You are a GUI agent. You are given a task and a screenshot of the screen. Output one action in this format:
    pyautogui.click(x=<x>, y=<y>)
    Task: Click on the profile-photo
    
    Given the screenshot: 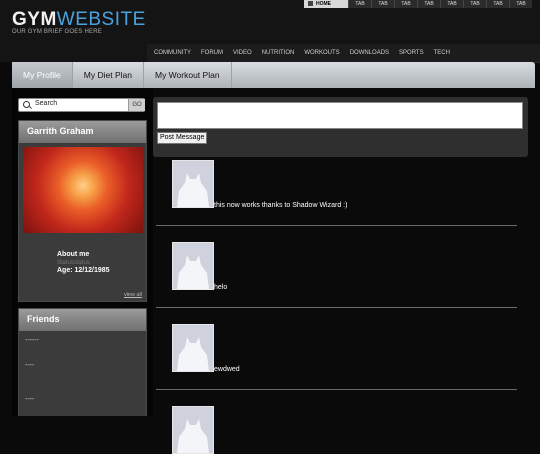 What is the action you would take?
    pyautogui.click(x=83, y=190)
    